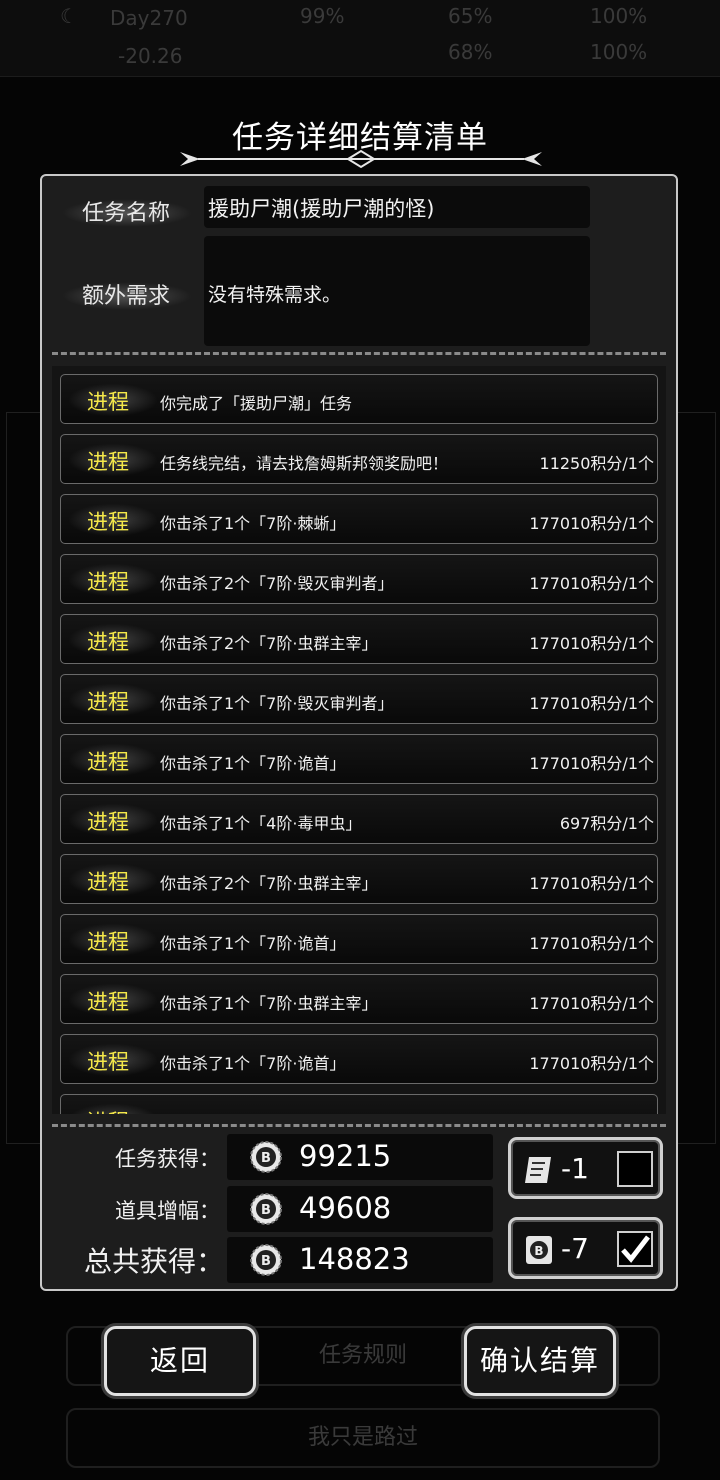 The height and width of the screenshot is (1480, 720). What do you see at coordinates (345, 1156) in the screenshot?
I see `task-earned-value: 99215` at bounding box center [345, 1156].